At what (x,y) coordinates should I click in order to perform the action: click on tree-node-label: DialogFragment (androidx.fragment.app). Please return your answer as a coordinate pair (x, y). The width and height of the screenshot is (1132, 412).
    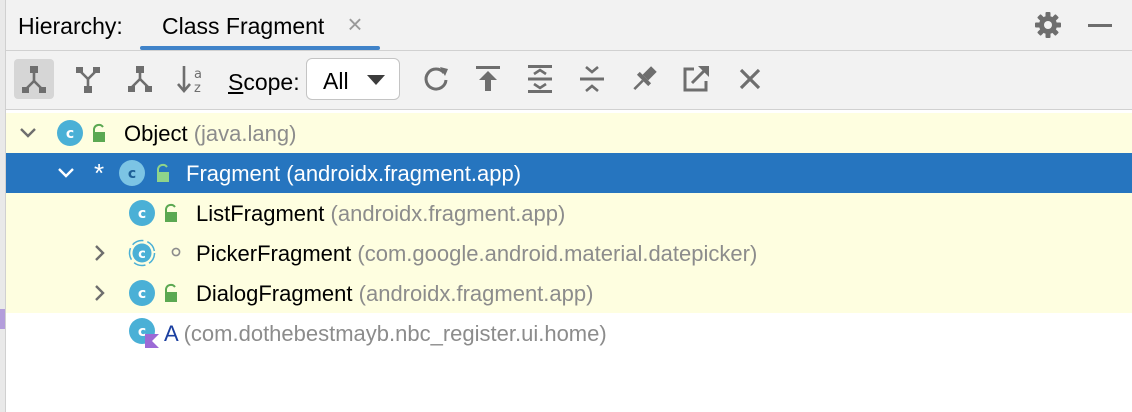
    Looking at the image, I should click on (395, 293).